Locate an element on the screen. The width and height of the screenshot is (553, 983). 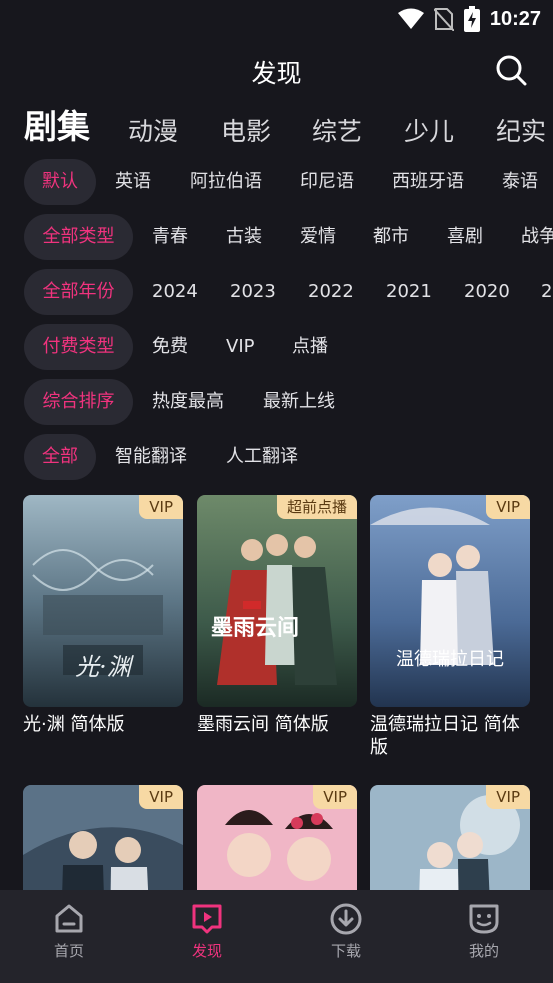
nav-home: 首页 is located at coordinates (69, 931).